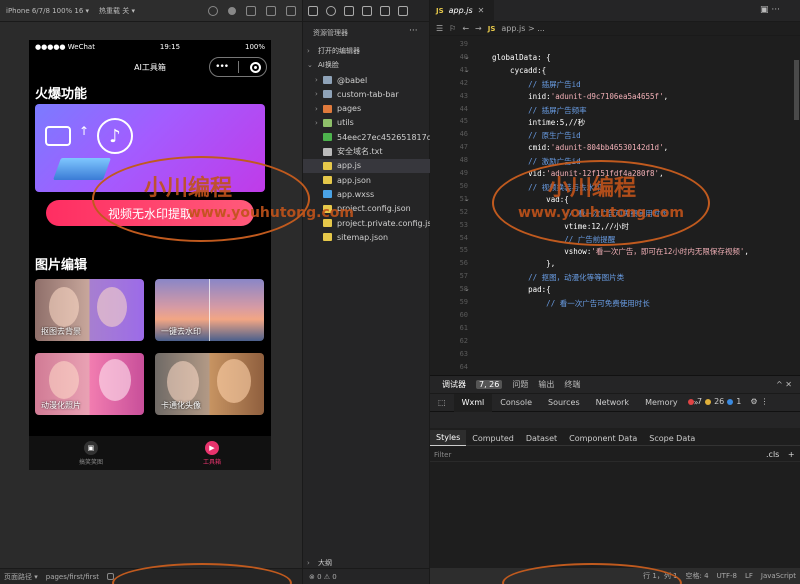  What do you see at coordinates (478, 28) in the screenshot?
I see `forward-icon: →` at bounding box center [478, 28].